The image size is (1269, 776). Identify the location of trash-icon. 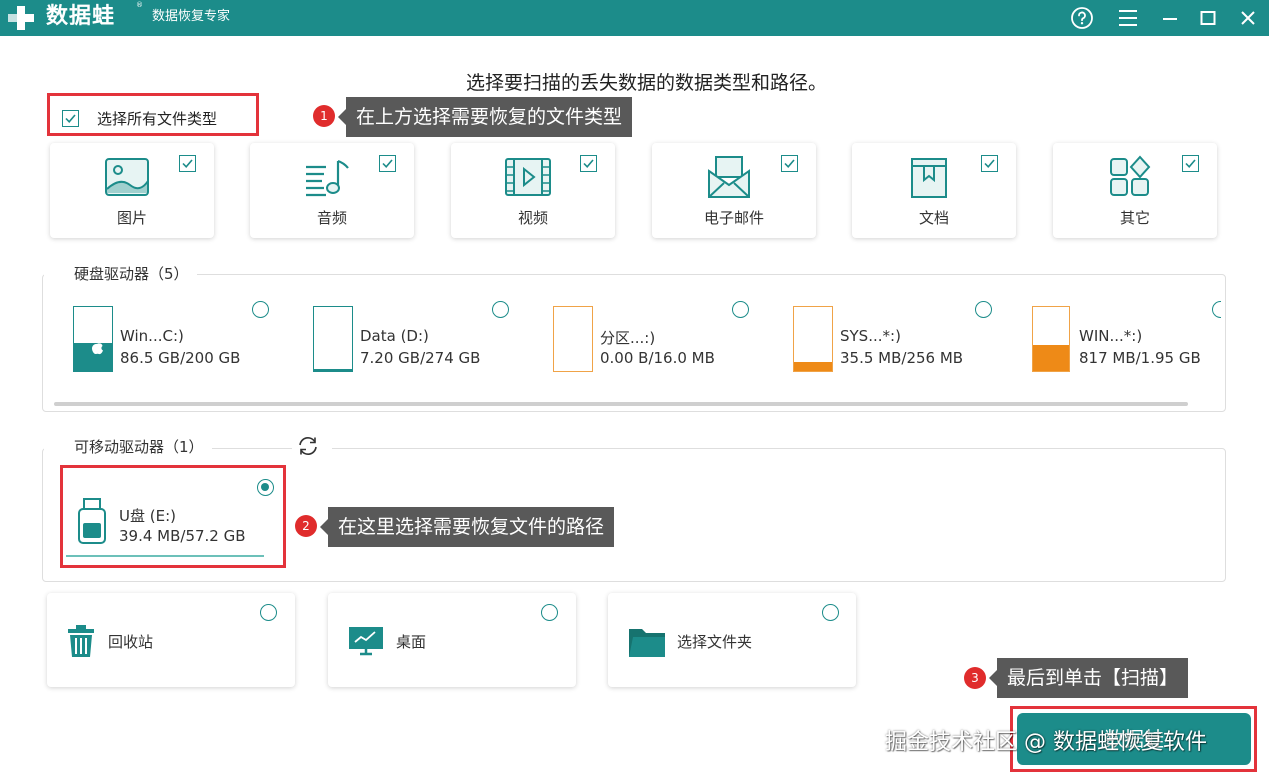
(81, 641).